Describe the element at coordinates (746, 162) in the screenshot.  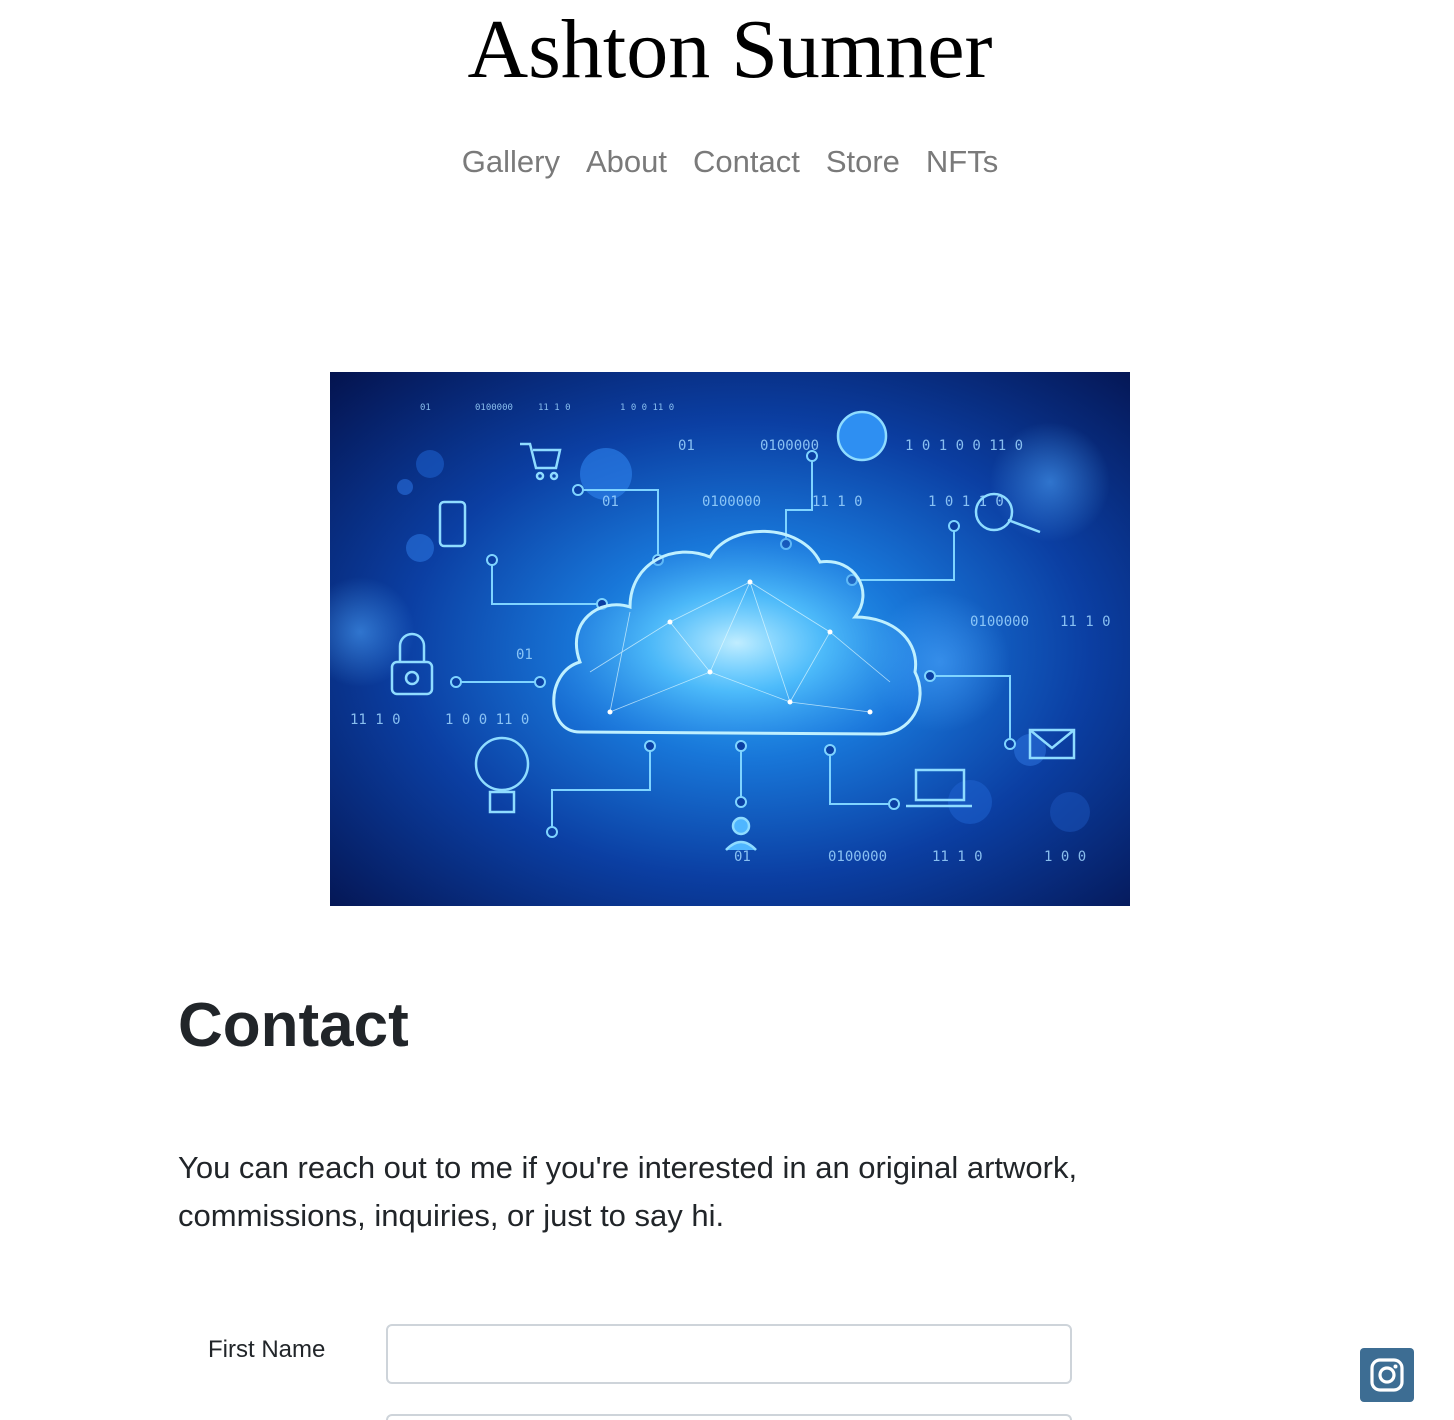
I see `nav-contact: Contact` at that location.